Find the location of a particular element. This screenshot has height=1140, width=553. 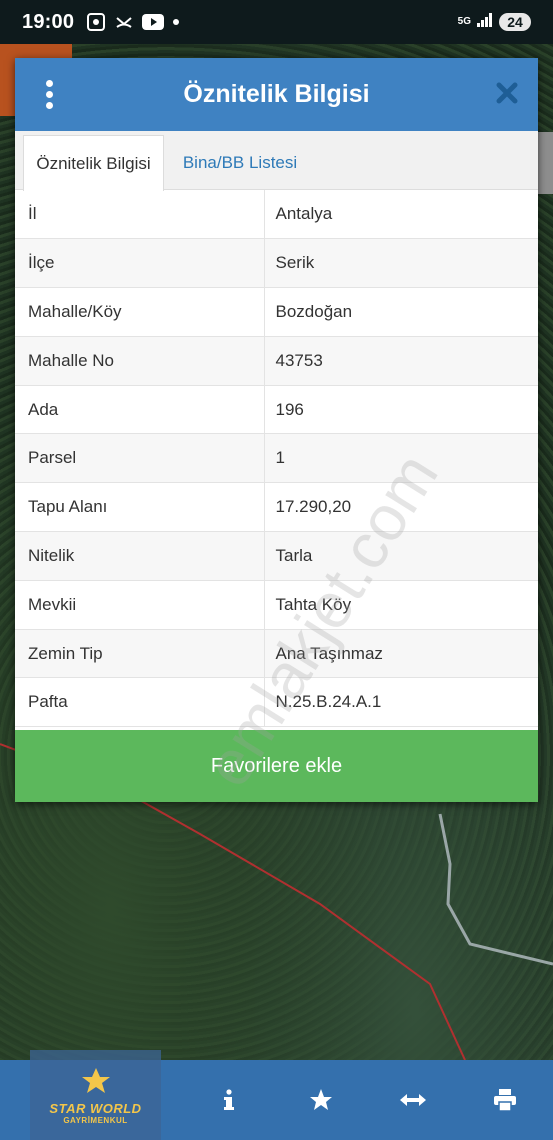

missed-call-icon is located at coordinates (124, 22).